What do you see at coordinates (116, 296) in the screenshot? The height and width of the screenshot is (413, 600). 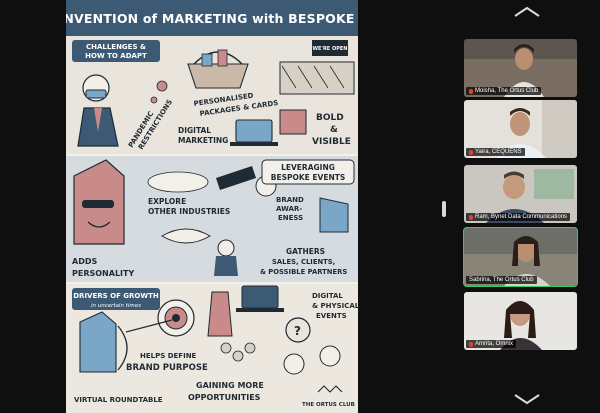 I see `svg-text: DRIVERS OF GROWTH` at bounding box center [116, 296].